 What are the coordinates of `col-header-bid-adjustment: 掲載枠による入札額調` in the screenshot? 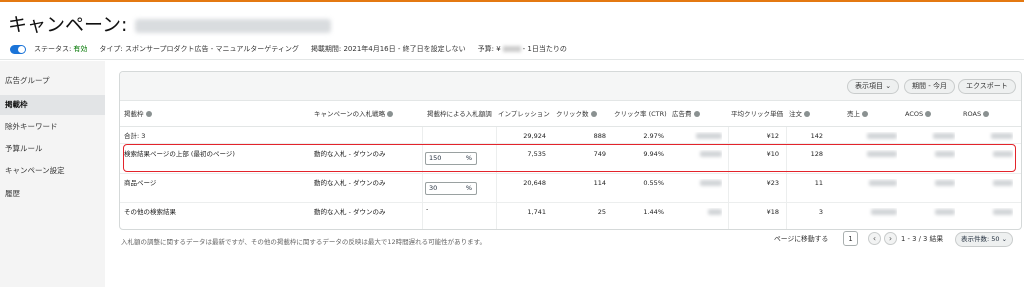 It's located at (462, 114).